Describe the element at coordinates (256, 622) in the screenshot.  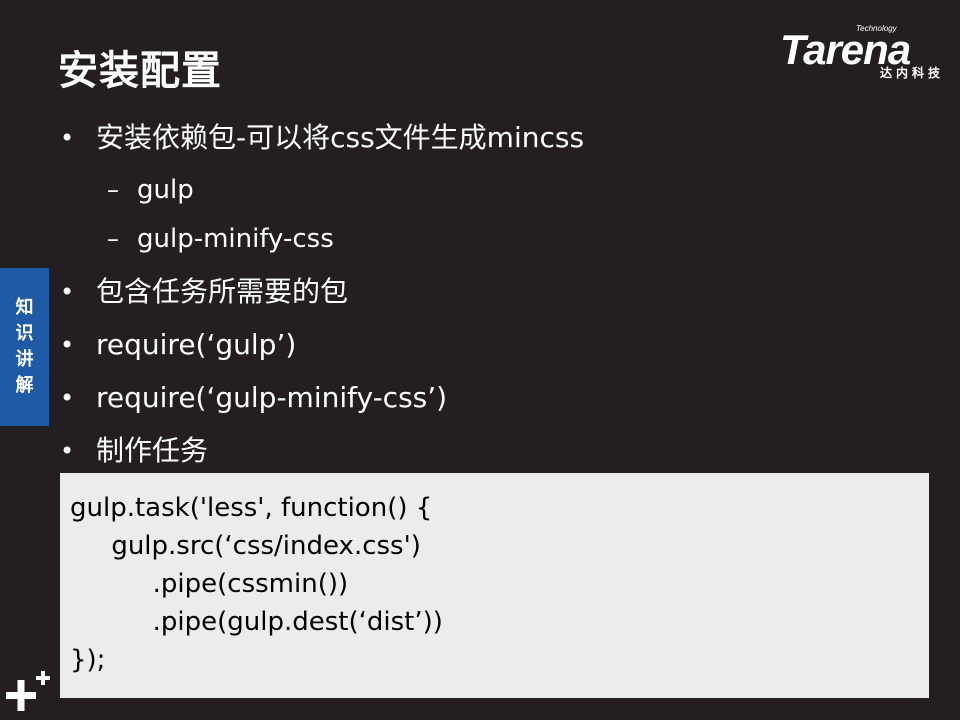
I see `code-line: .pipe(gulp.dest(‘dist’))` at that location.